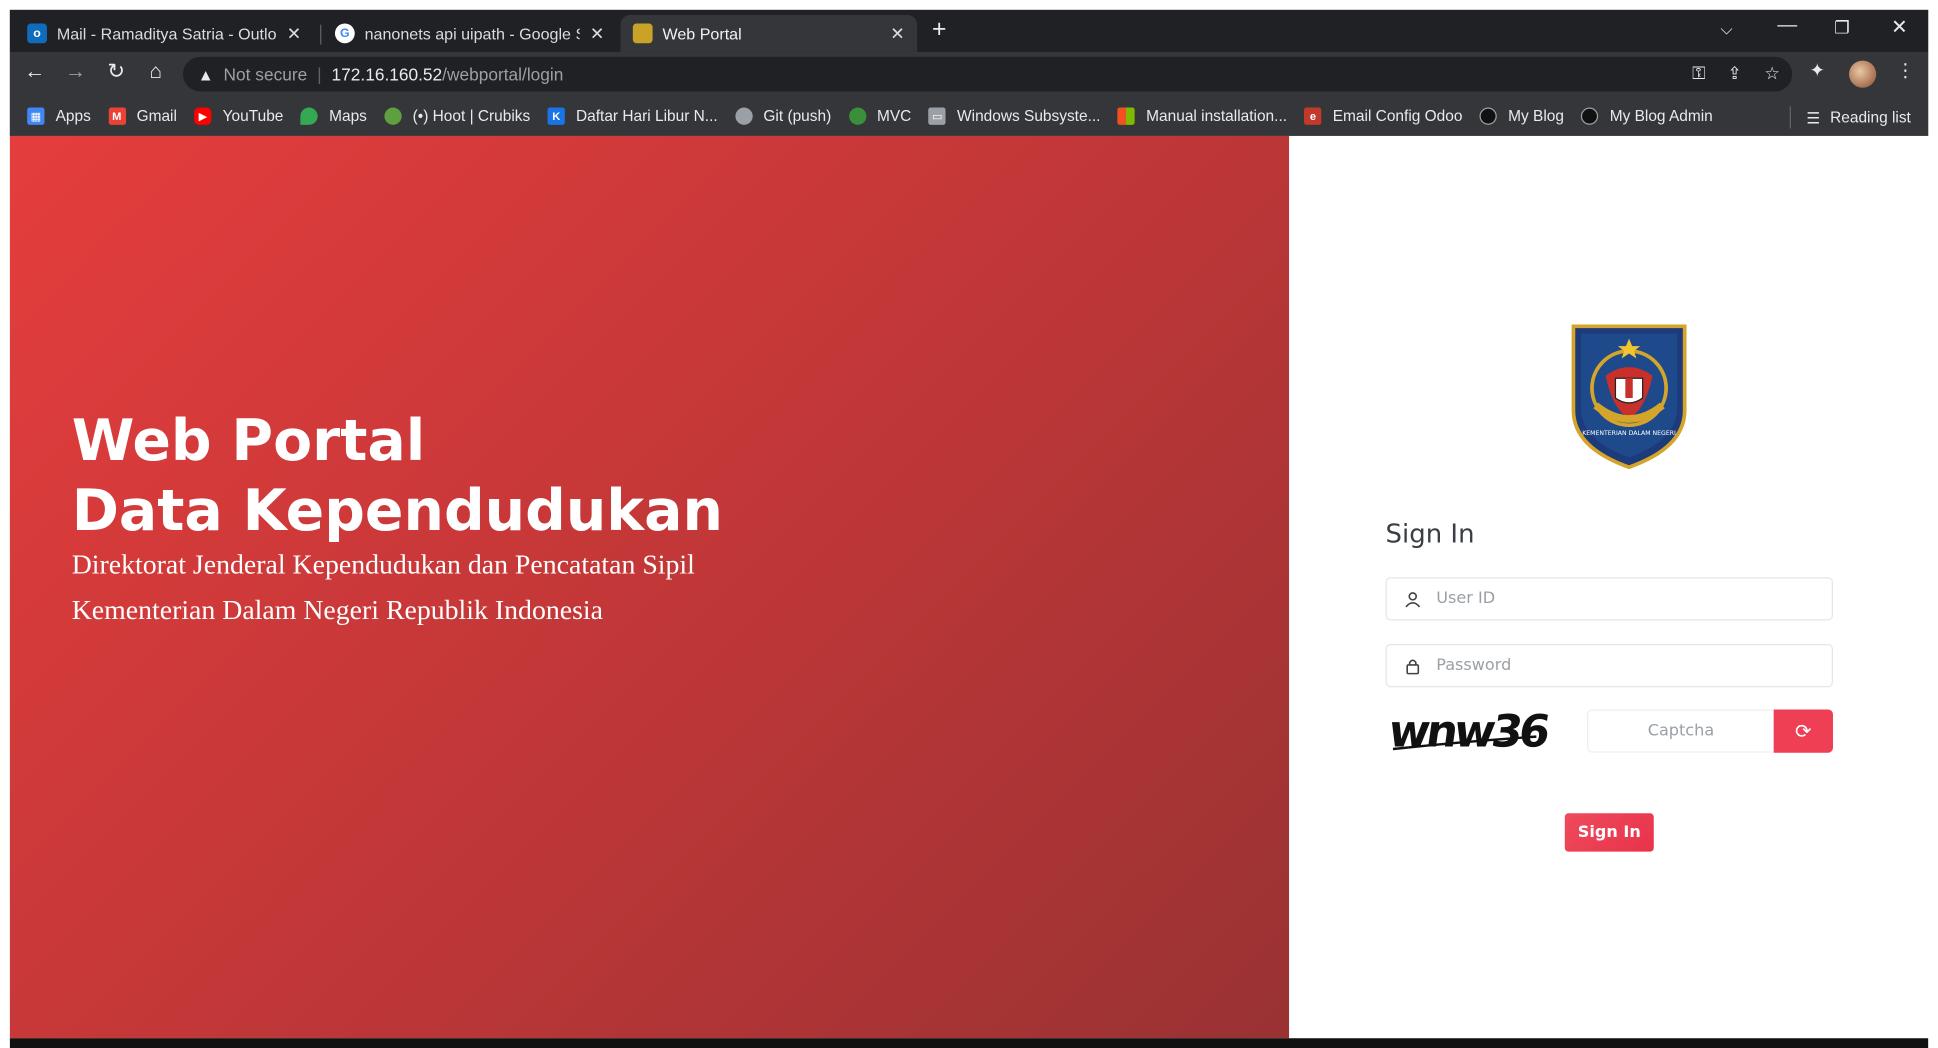 The width and height of the screenshot is (1938, 1048). Describe the element at coordinates (1863, 74) in the screenshot. I see `profile-avatar` at that location.